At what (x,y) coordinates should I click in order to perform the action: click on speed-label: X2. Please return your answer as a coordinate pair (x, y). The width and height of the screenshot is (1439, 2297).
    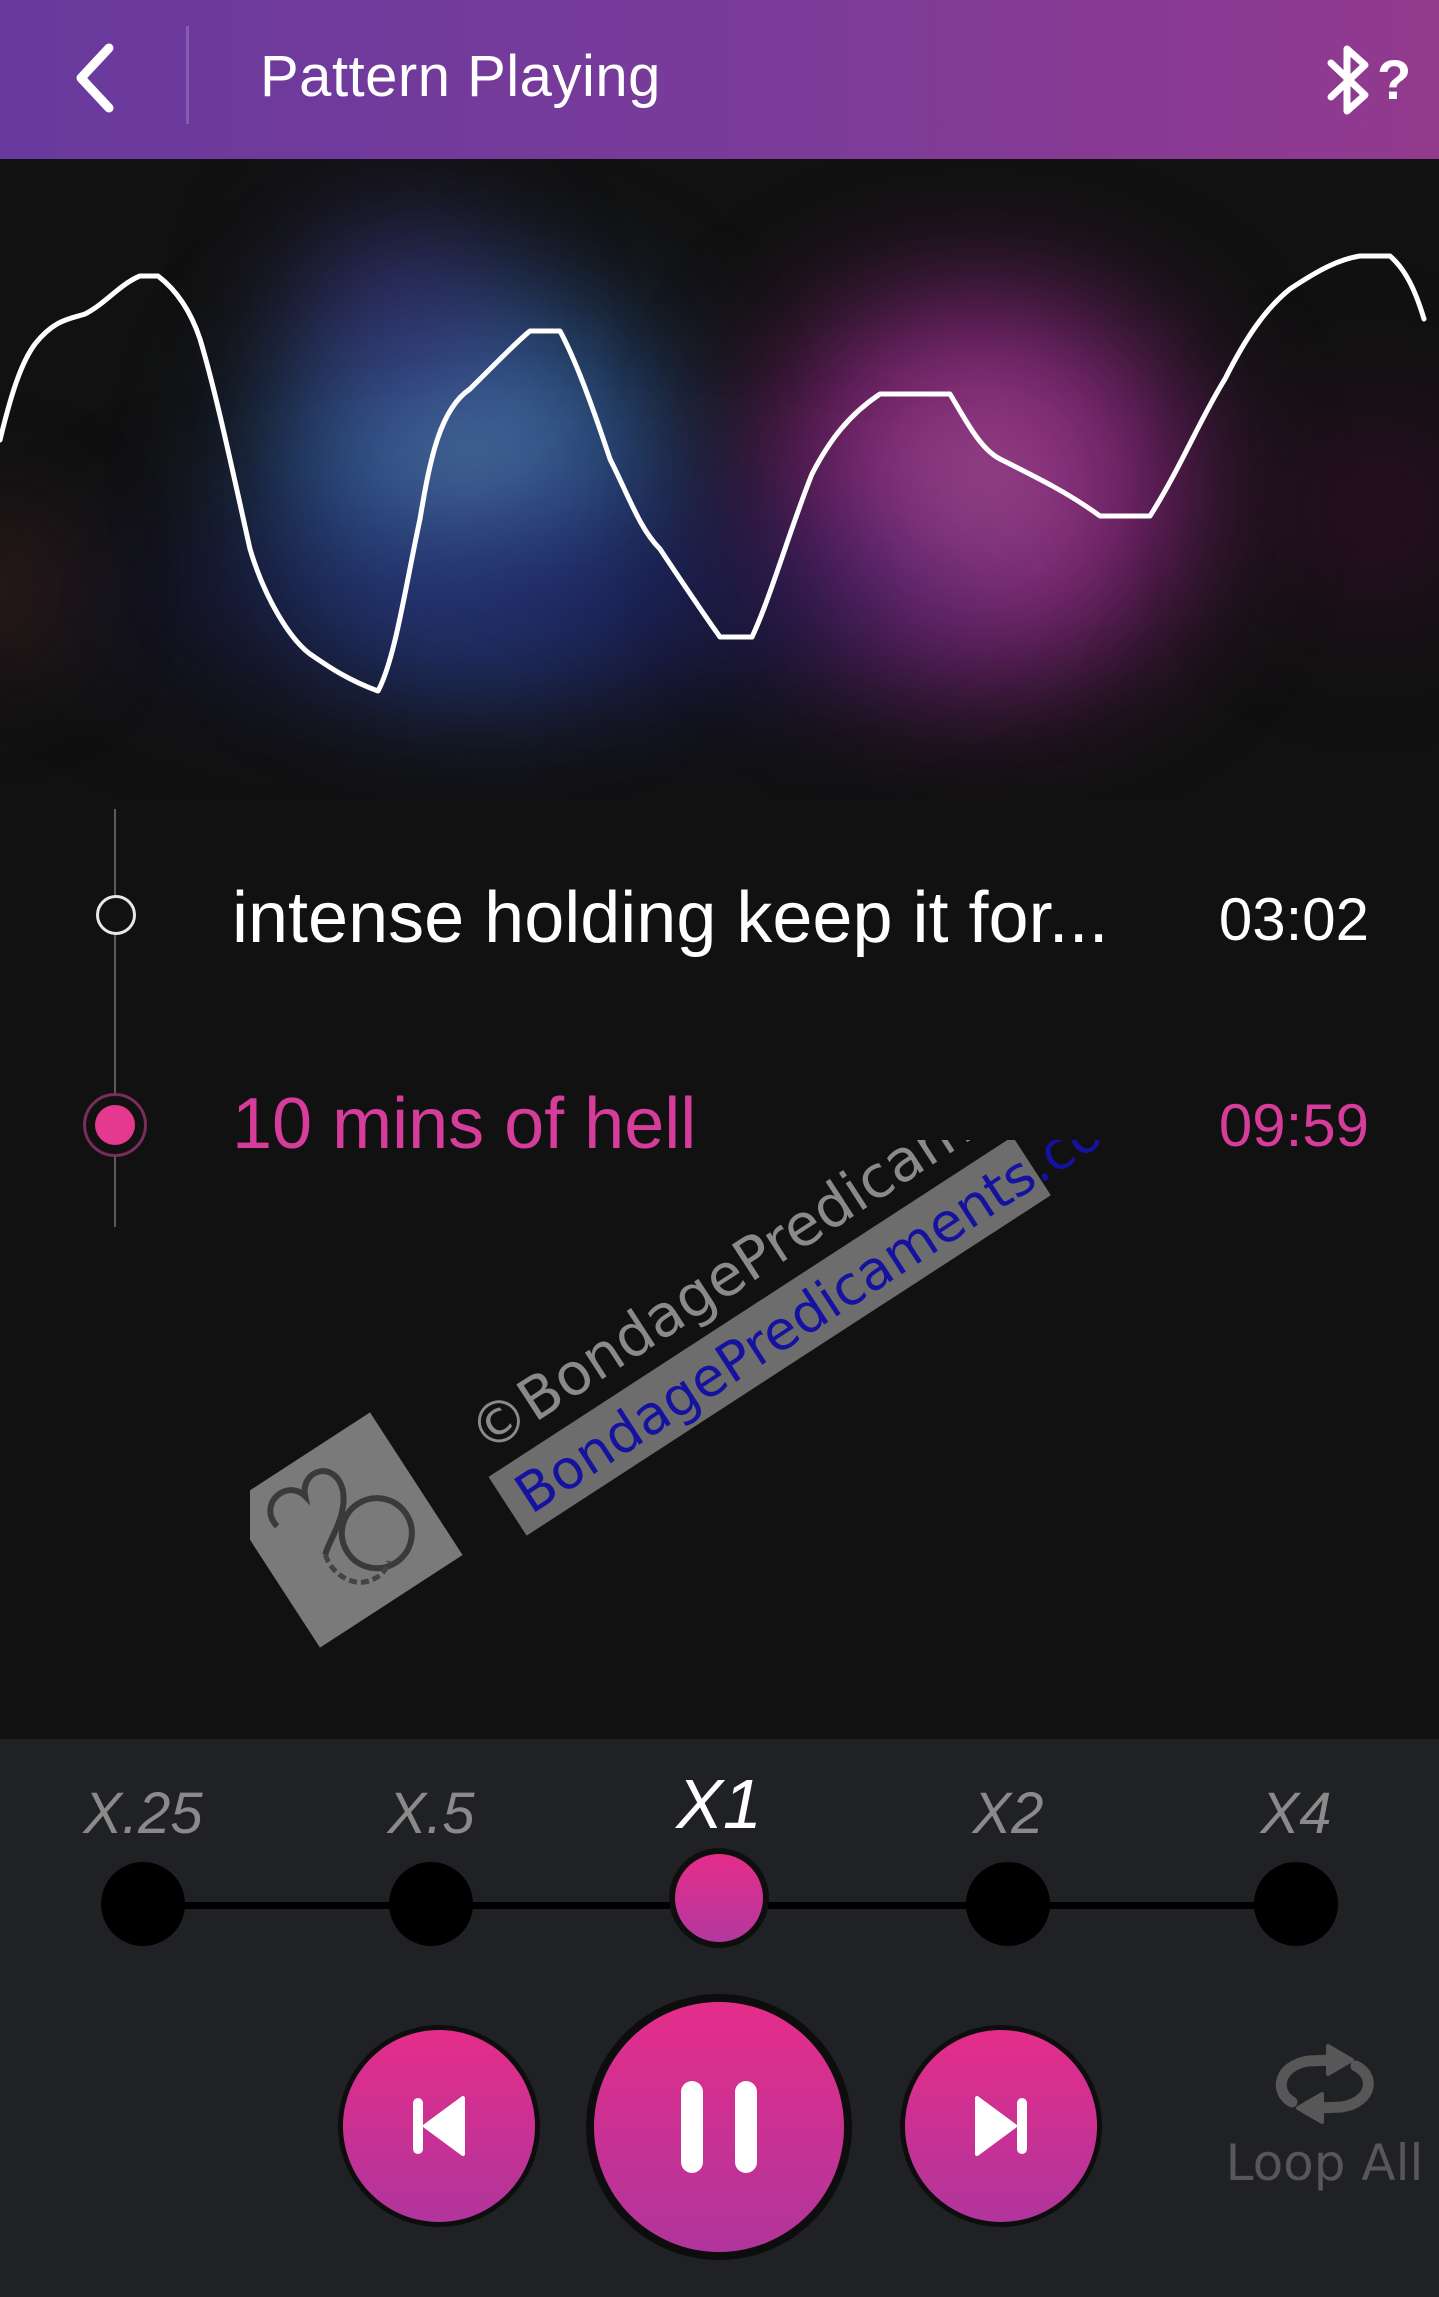
    Looking at the image, I should click on (1008, 1813).